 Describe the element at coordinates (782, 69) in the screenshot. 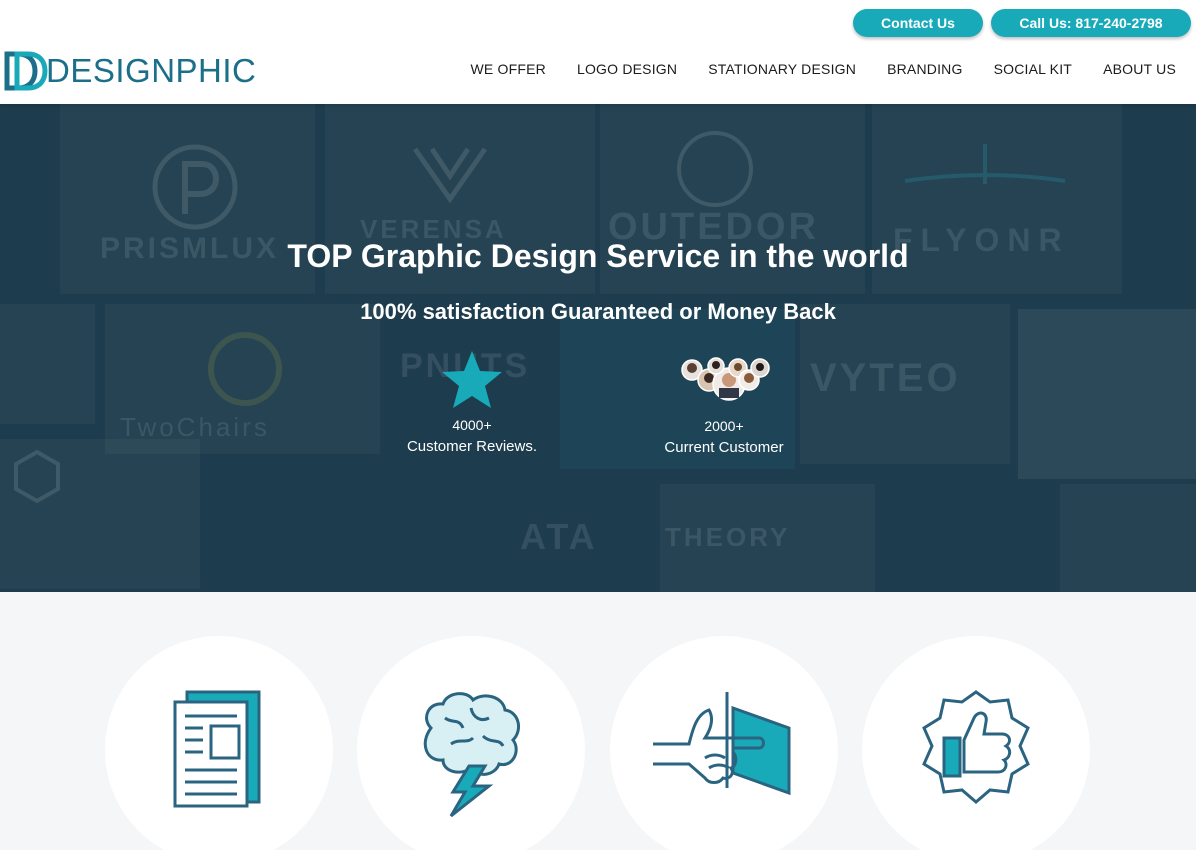

I see `nav-stationary-design: STATIONARY DESIGN` at that location.